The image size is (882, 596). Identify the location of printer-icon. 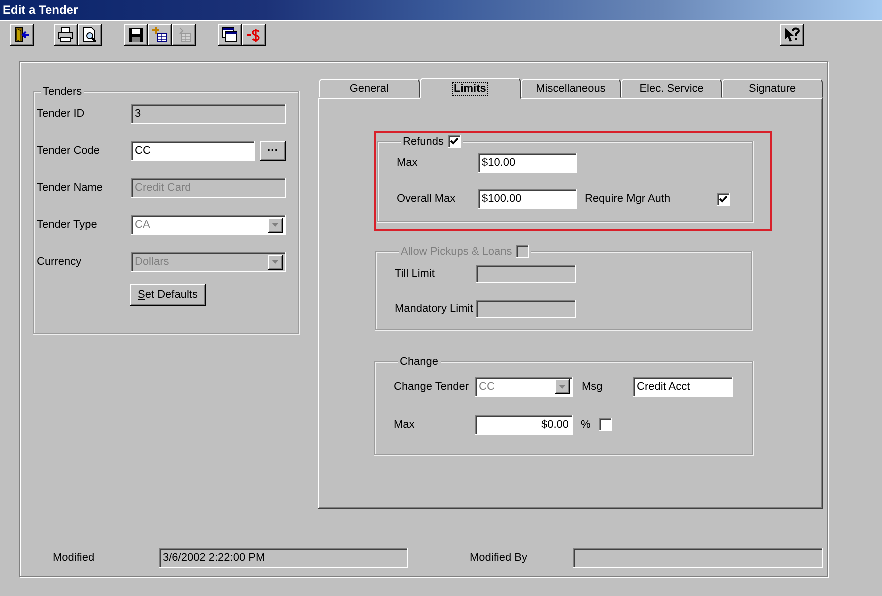
(66, 34).